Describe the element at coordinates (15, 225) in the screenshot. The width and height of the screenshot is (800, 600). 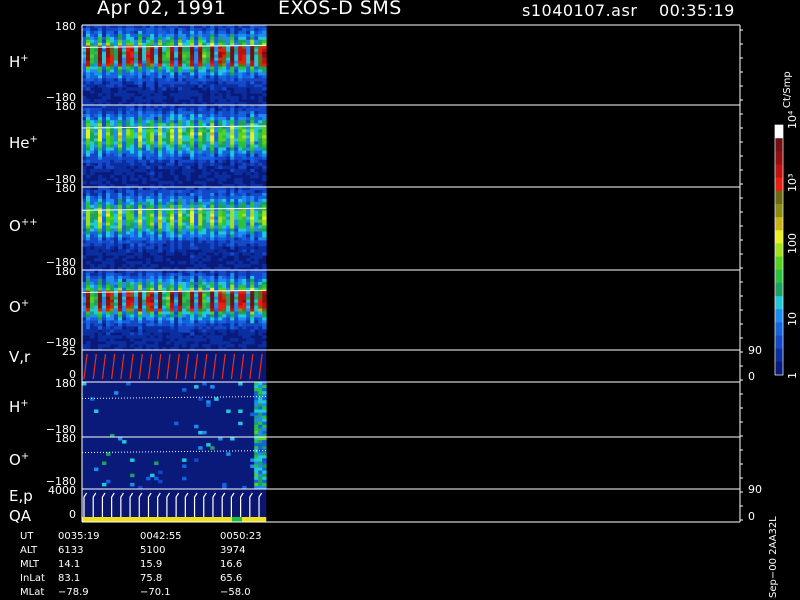
I see `panel-label-text: O` at that location.